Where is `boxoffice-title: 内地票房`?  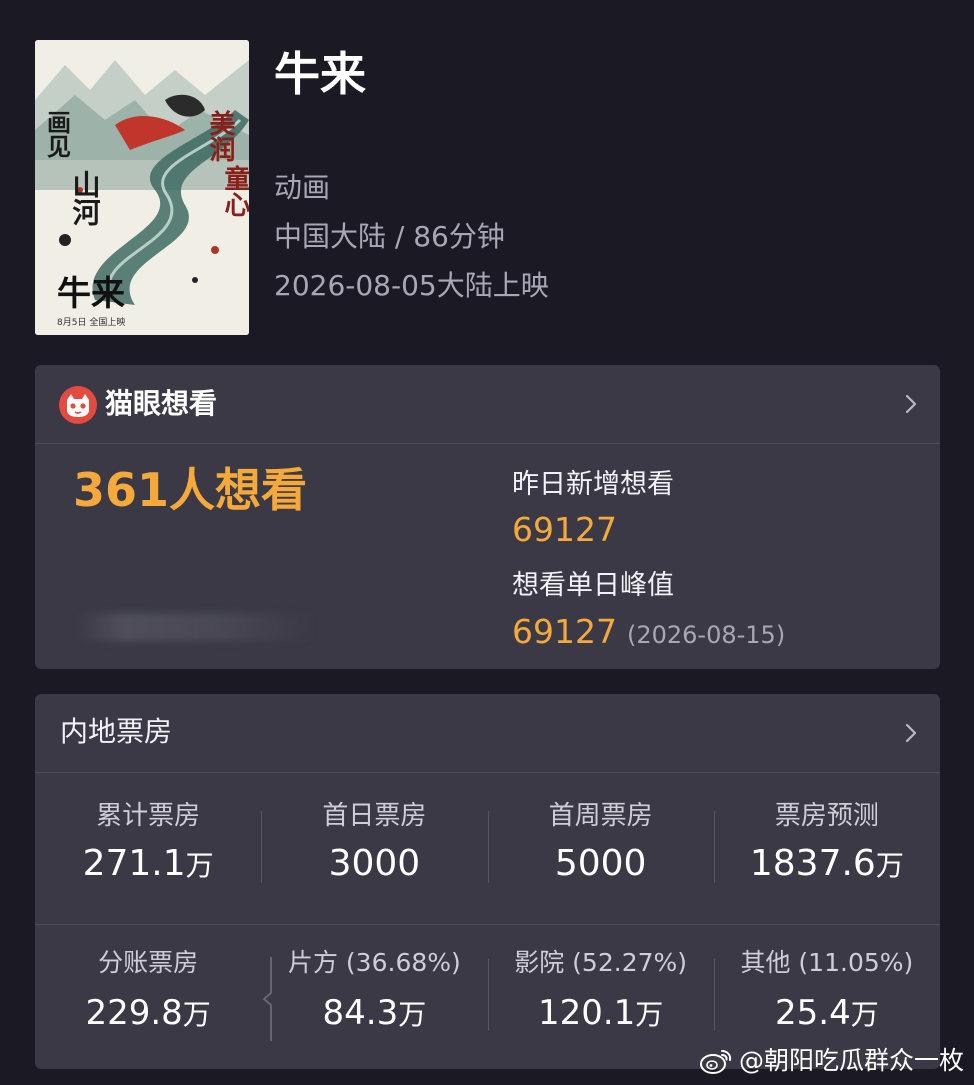
boxoffice-title: 内地票房 is located at coordinates (116, 731).